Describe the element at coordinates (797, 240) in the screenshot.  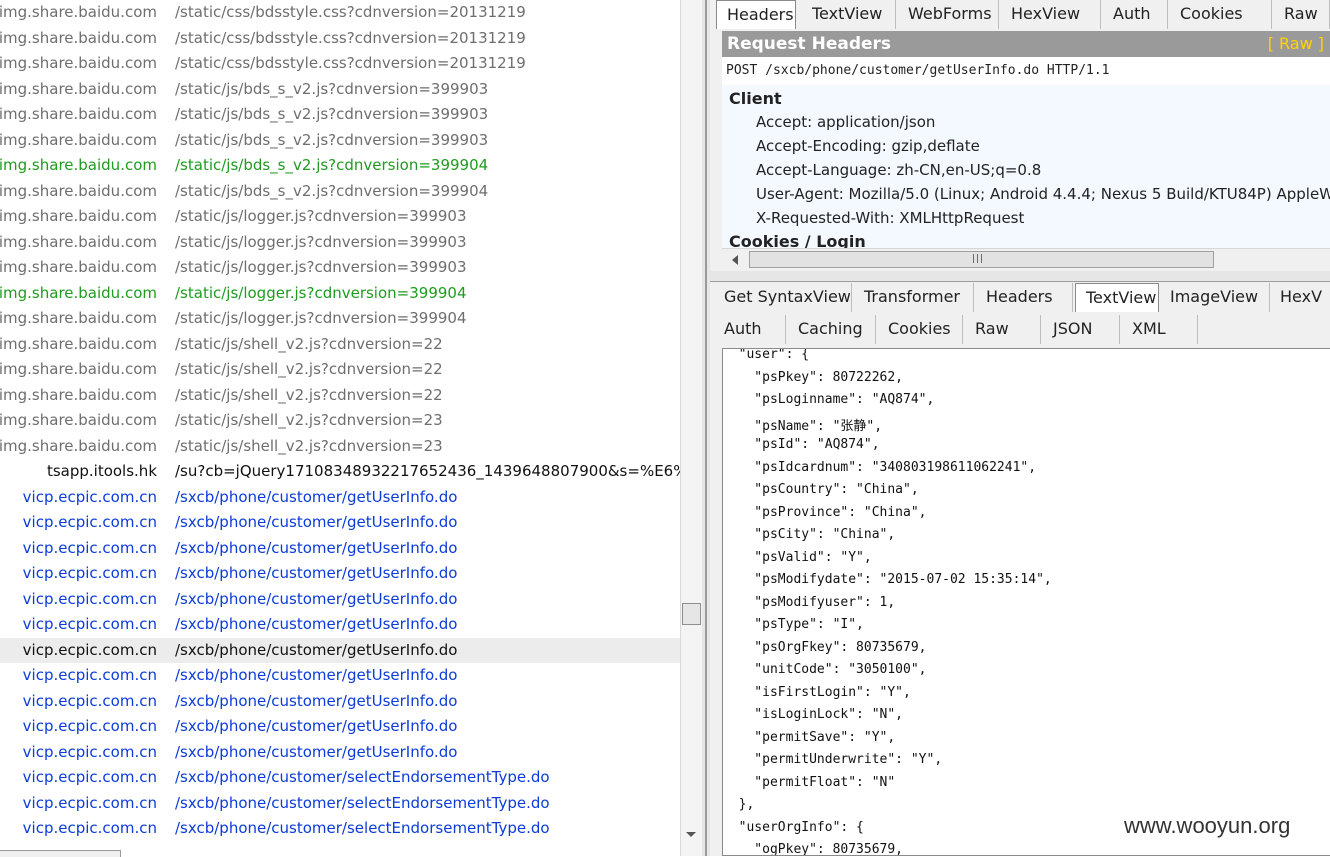
I see `cookies-group-title: Cookies / Login` at that location.